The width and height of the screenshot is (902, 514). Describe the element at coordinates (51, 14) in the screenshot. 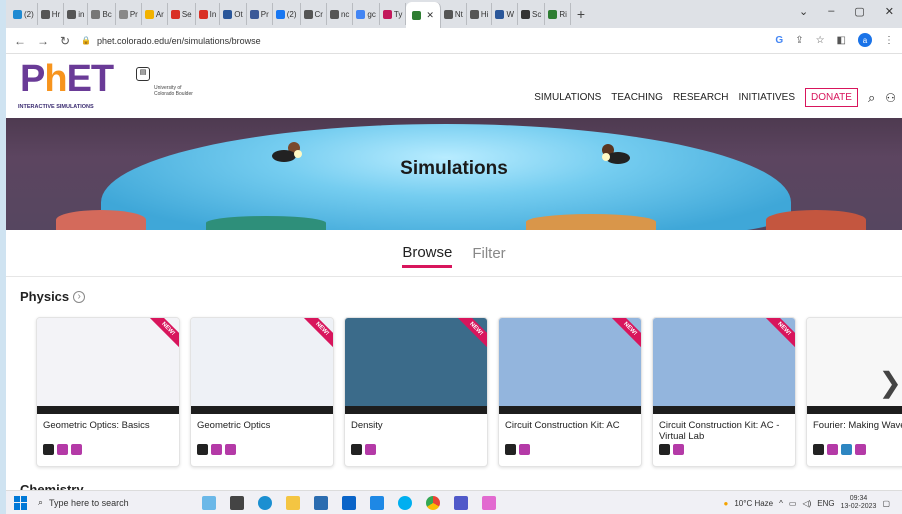

I see `browser-tab: Hr` at that location.